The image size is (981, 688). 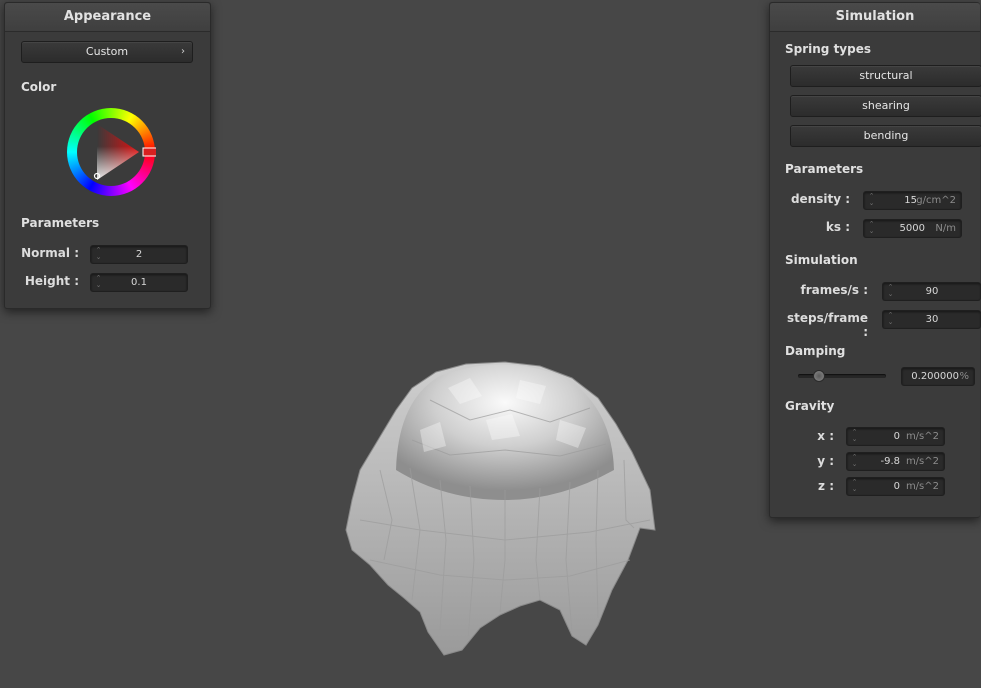 What do you see at coordinates (922, 436) in the screenshot?
I see `gravity-x-unit: m/s^2` at bounding box center [922, 436].